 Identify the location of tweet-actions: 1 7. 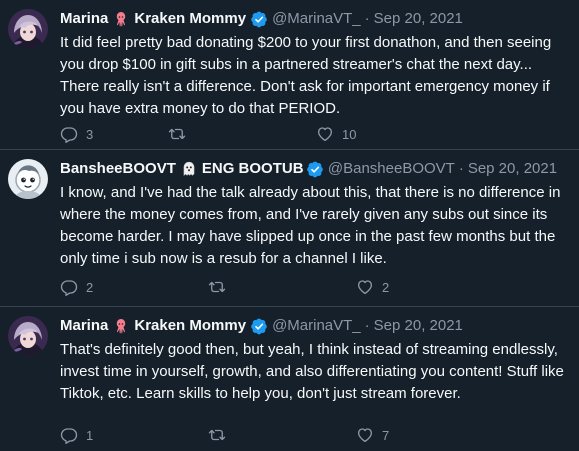
(313, 435).